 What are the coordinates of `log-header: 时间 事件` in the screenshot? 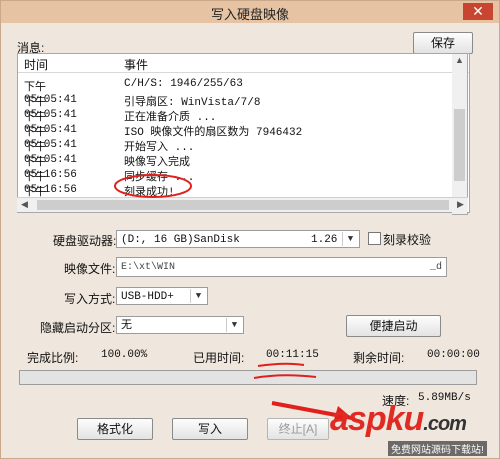 It's located at (243, 63).